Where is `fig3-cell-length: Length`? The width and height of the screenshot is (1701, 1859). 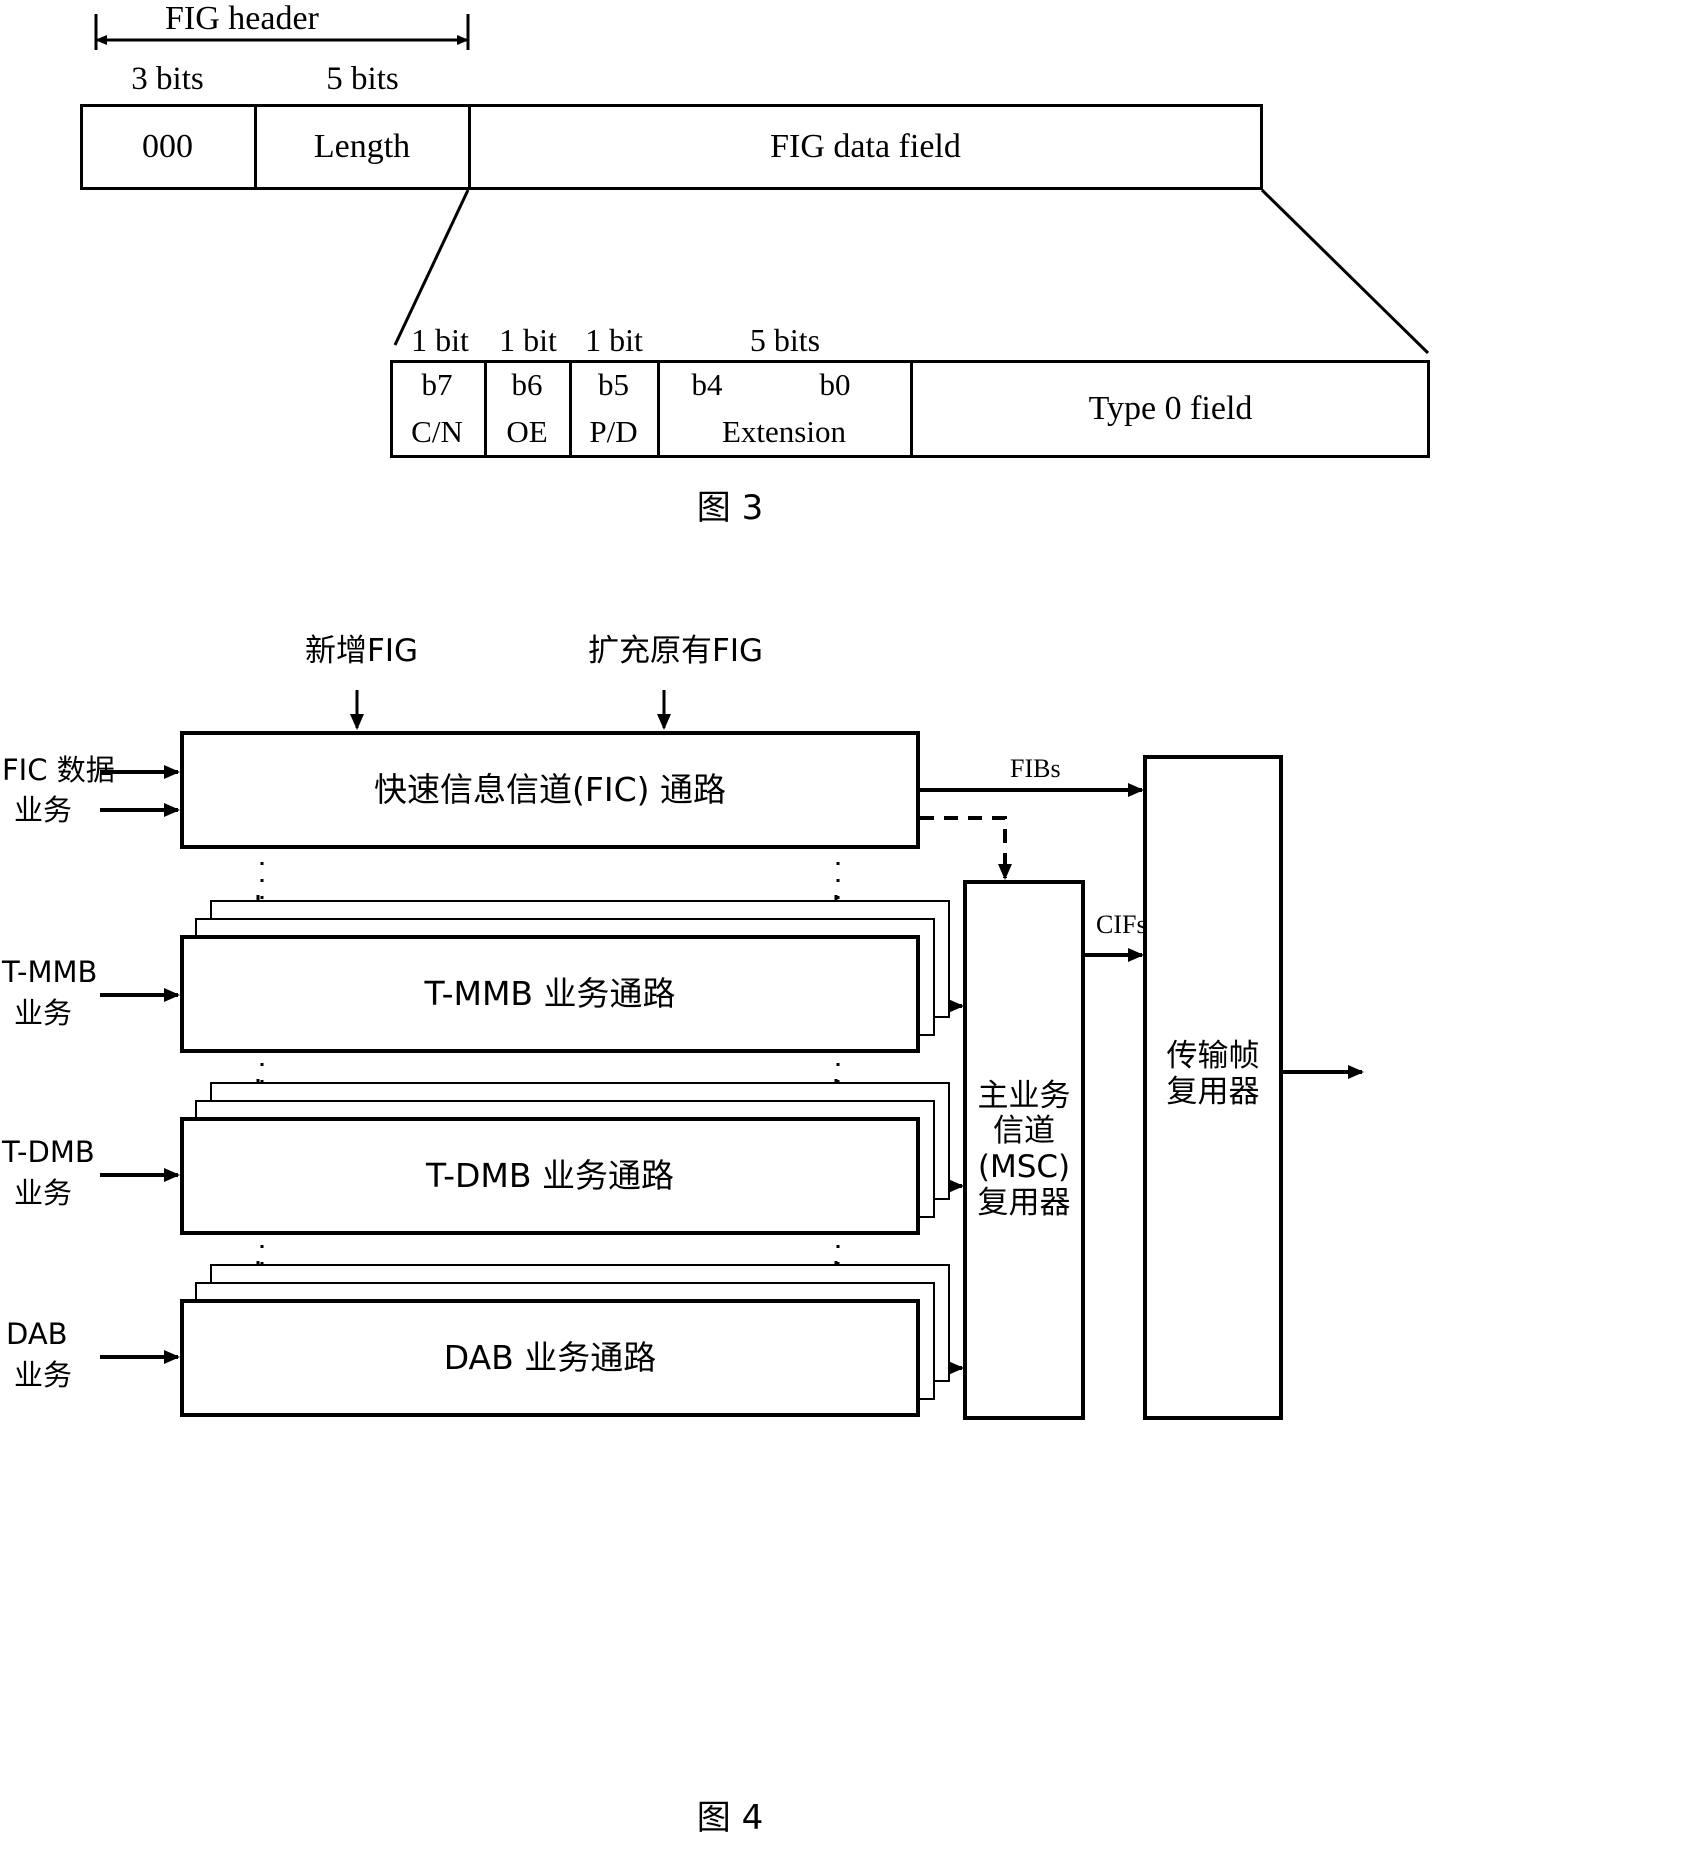 fig3-cell-length: Length is located at coordinates (362, 147).